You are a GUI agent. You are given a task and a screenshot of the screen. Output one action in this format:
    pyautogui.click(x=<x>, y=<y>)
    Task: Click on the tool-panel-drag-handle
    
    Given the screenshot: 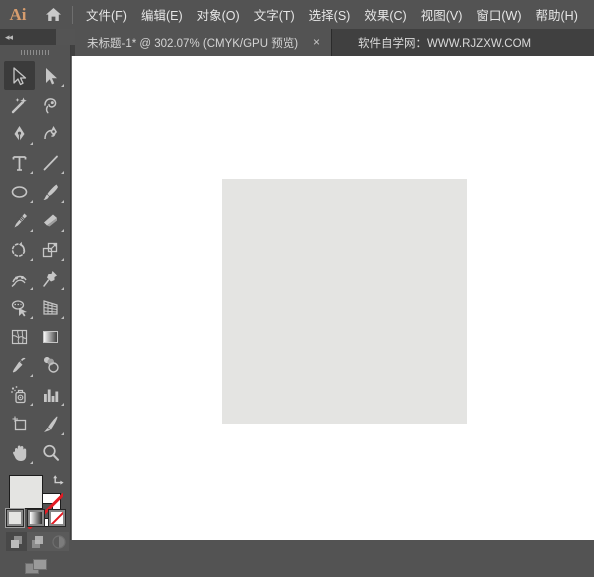 What is the action you would take?
    pyautogui.click(x=35, y=52)
    